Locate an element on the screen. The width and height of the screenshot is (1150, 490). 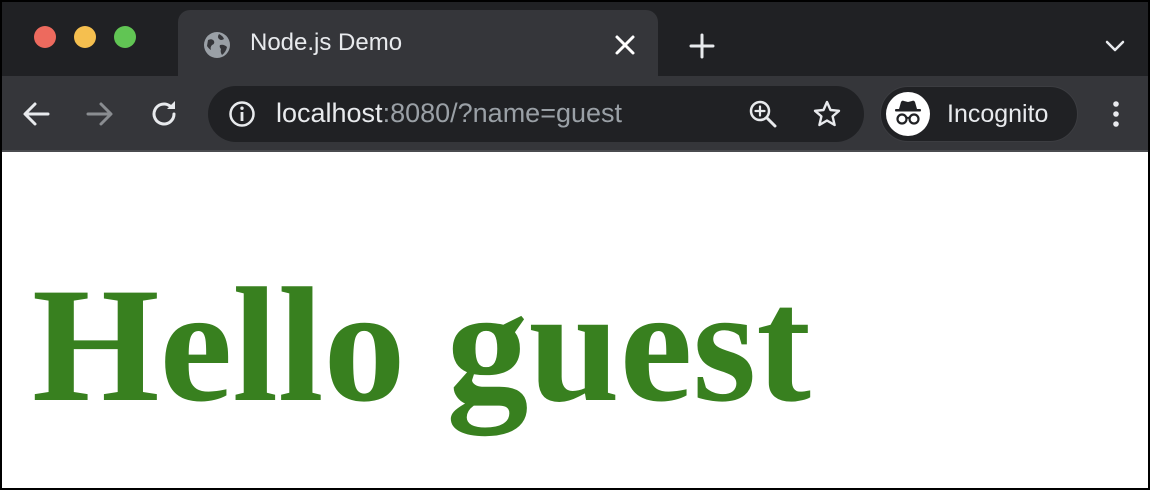
globe-icon is located at coordinates (217, 45).